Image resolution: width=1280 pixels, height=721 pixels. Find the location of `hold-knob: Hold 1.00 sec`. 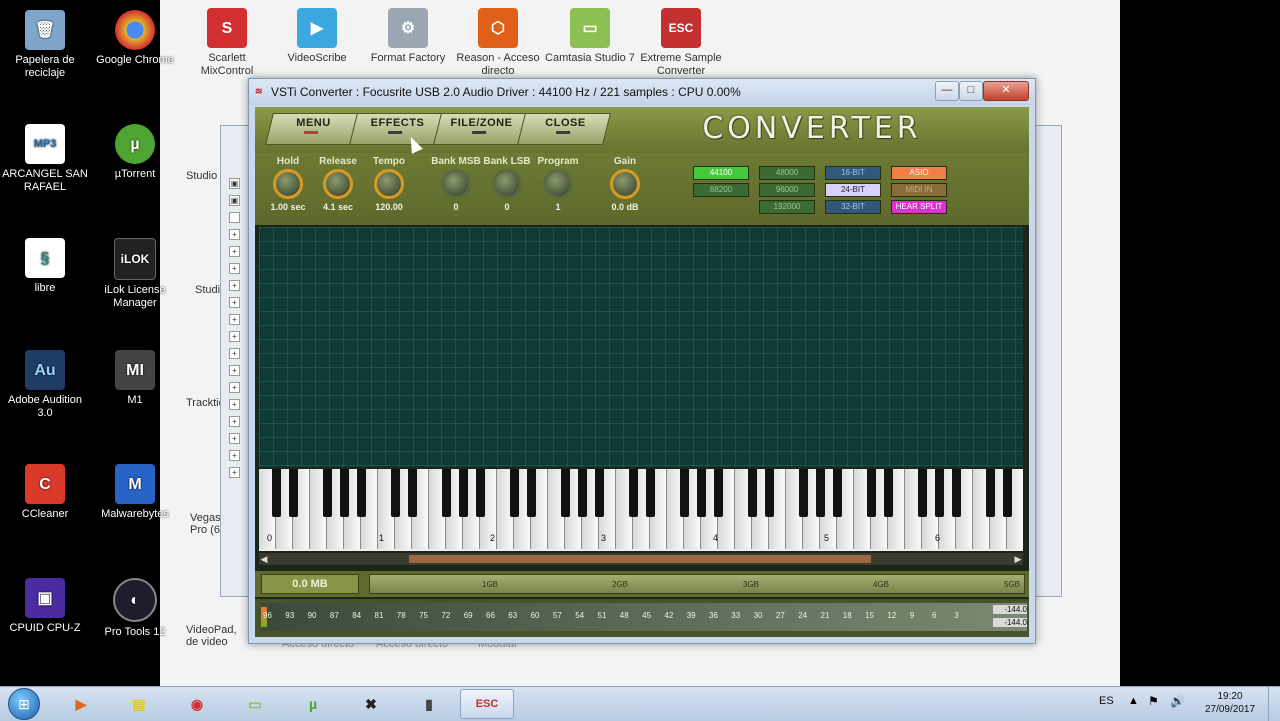

hold-knob: Hold 1.00 sec is located at coordinates (288, 182).